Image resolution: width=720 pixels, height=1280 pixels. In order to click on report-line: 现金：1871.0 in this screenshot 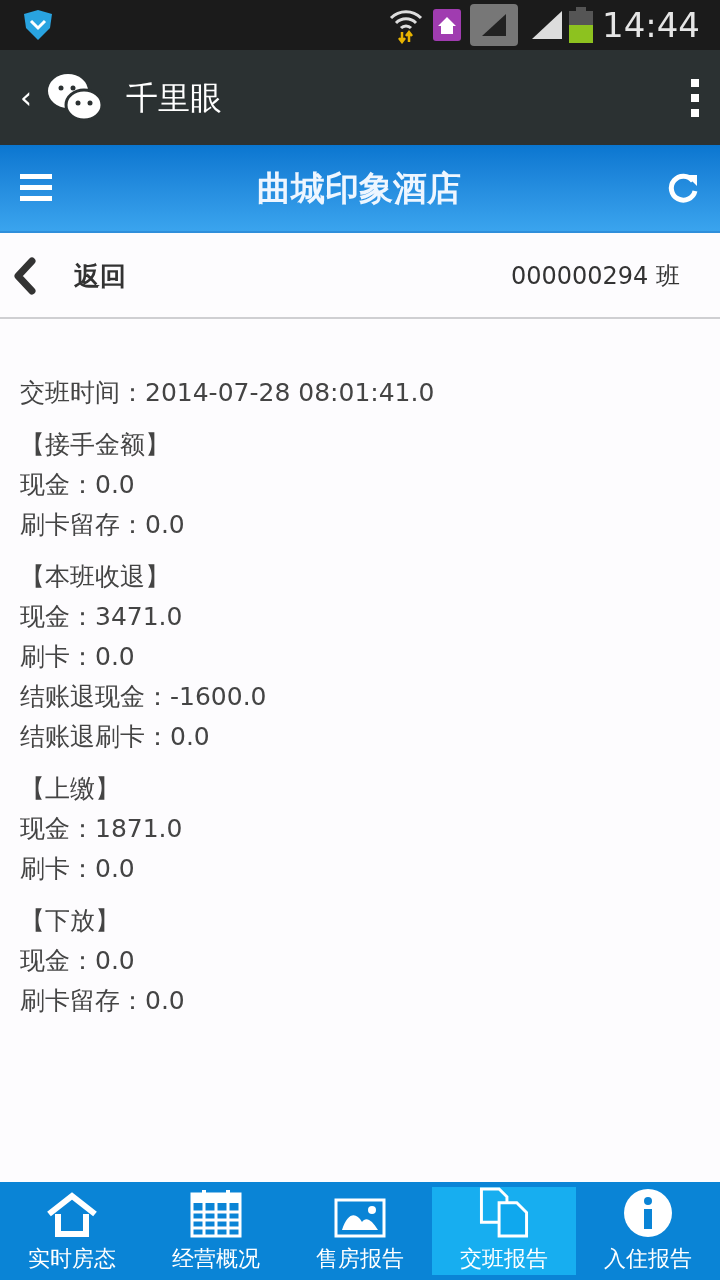, I will do `click(101, 829)`.